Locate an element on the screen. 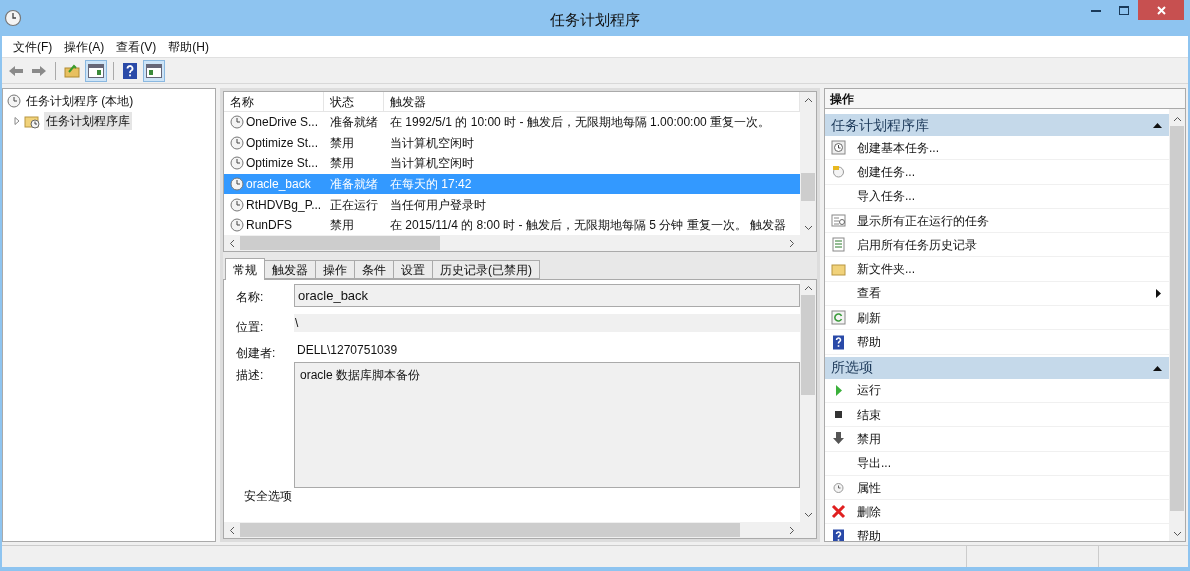 The image size is (1190, 571). table-row: RunDFS 禁用 在 2015/11/4 的 8:00 时 - 触发后，无限期地每隔 5 分钟 重复一次。 触发器 is located at coordinates (512, 224).